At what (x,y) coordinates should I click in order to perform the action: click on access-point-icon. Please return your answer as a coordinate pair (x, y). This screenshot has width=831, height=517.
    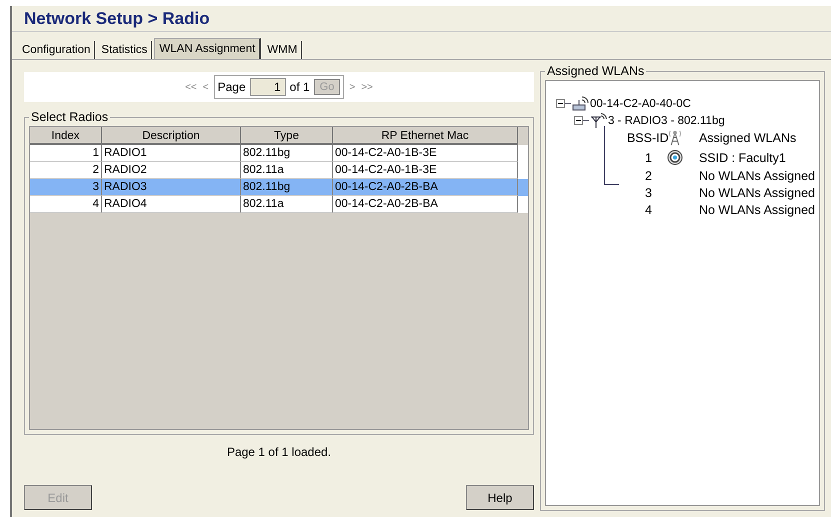
    Looking at the image, I should click on (579, 104).